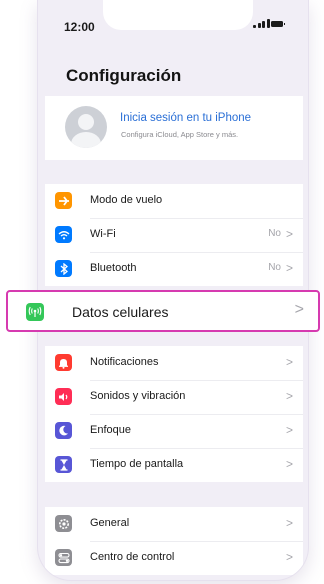 This screenshot has width=324, height=584. Describe the element at coordinates (174, 524) in the screenshot. I see `settings-row-general: General >` at that location.